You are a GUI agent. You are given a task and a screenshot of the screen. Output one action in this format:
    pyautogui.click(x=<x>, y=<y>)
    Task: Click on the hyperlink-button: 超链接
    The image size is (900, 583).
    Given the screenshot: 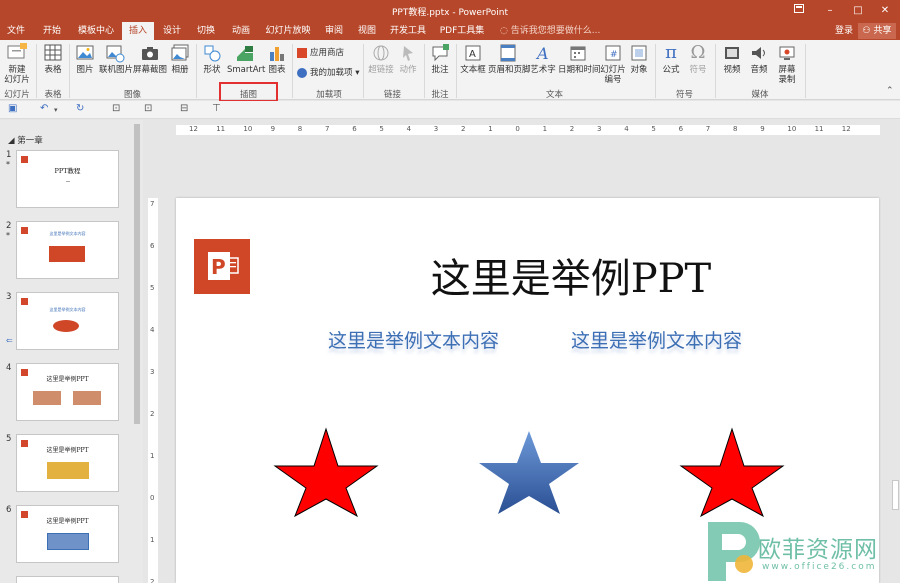 What is the action you would take?
    pyautogui.click(x=381, y=59)
    